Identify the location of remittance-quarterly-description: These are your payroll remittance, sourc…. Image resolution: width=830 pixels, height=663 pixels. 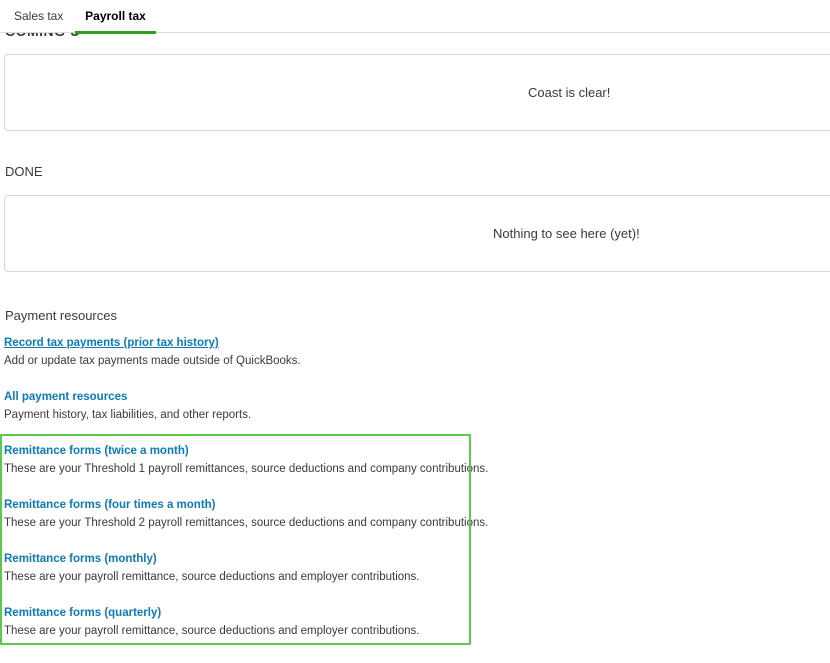
(212, 631).